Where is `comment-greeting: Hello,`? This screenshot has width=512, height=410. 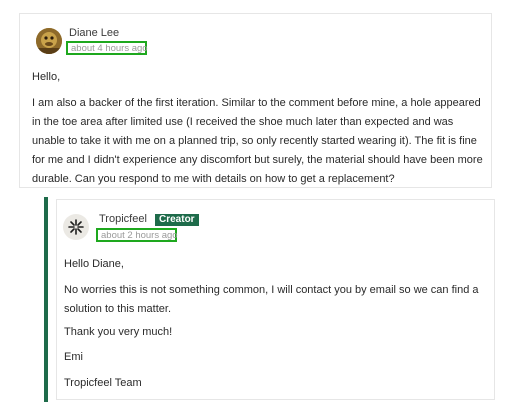 comment-greeting: Hello, is located at coordinates (46, 77).